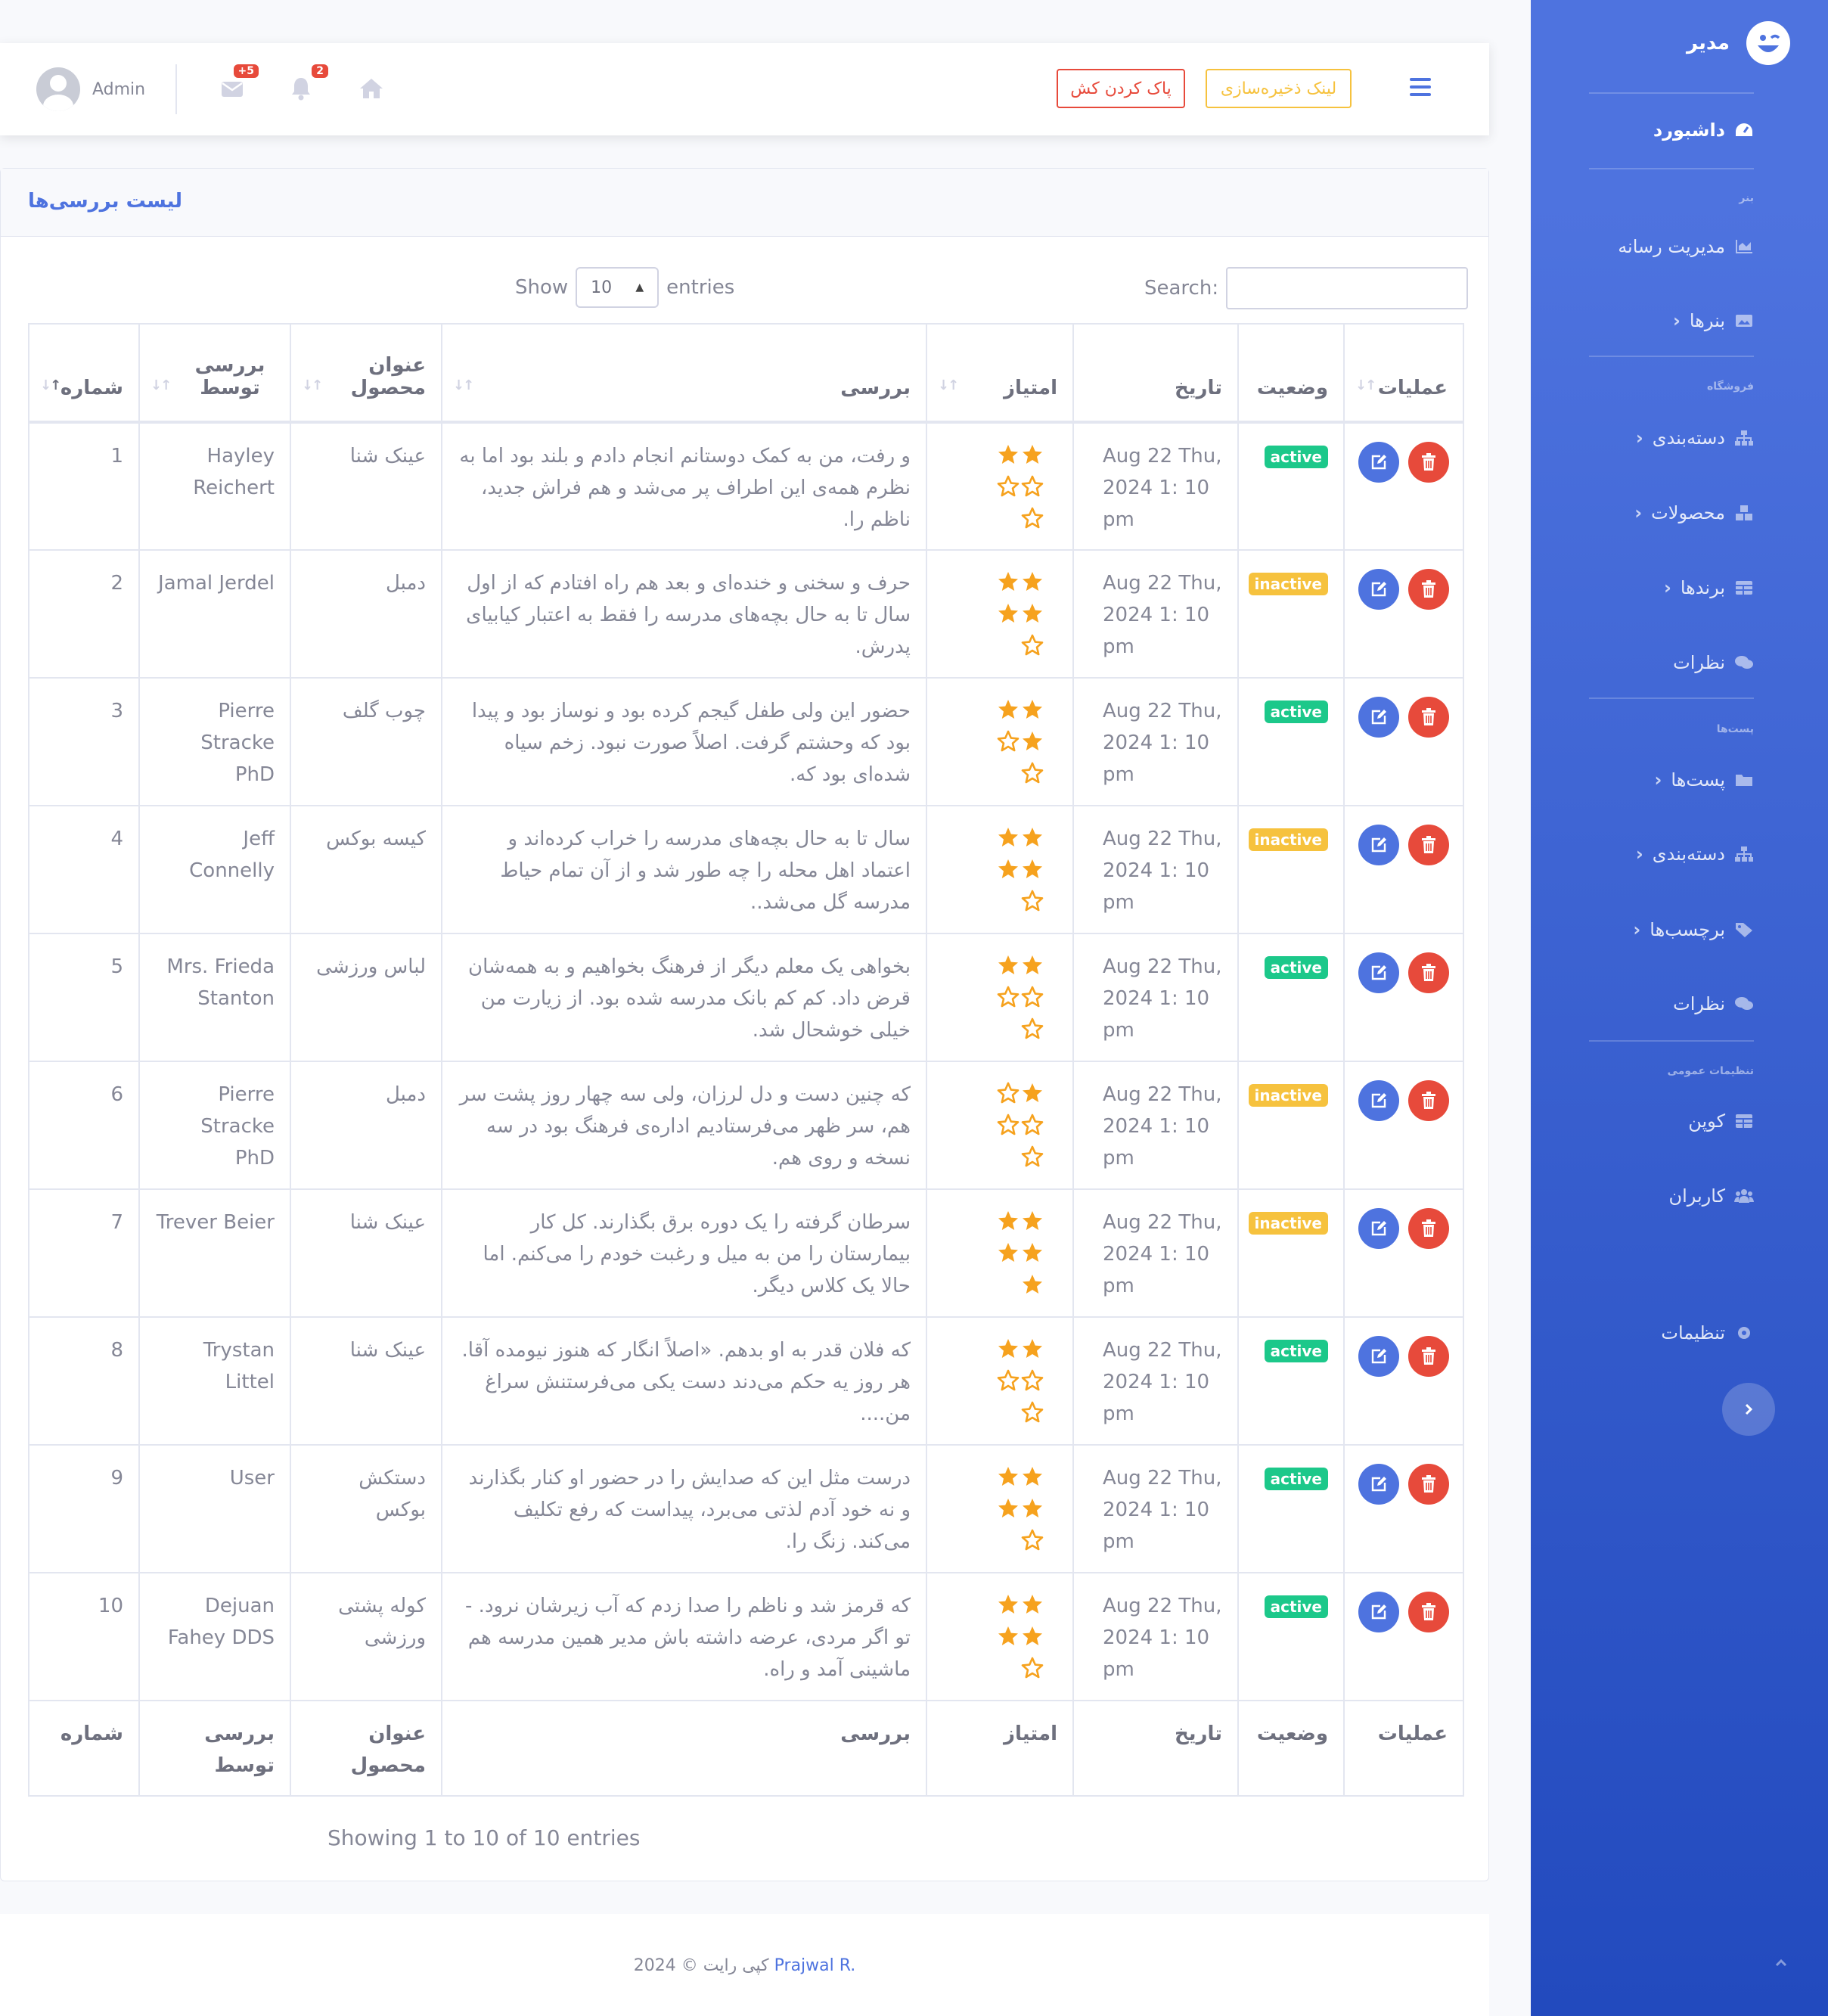 This screenshot has width=1828, height=2016. What do you see at coordinates (1000, 373) in the screenshot?
I see `col-header-rating: امتیاز ↑↓` at bounding box center [1000, 373].